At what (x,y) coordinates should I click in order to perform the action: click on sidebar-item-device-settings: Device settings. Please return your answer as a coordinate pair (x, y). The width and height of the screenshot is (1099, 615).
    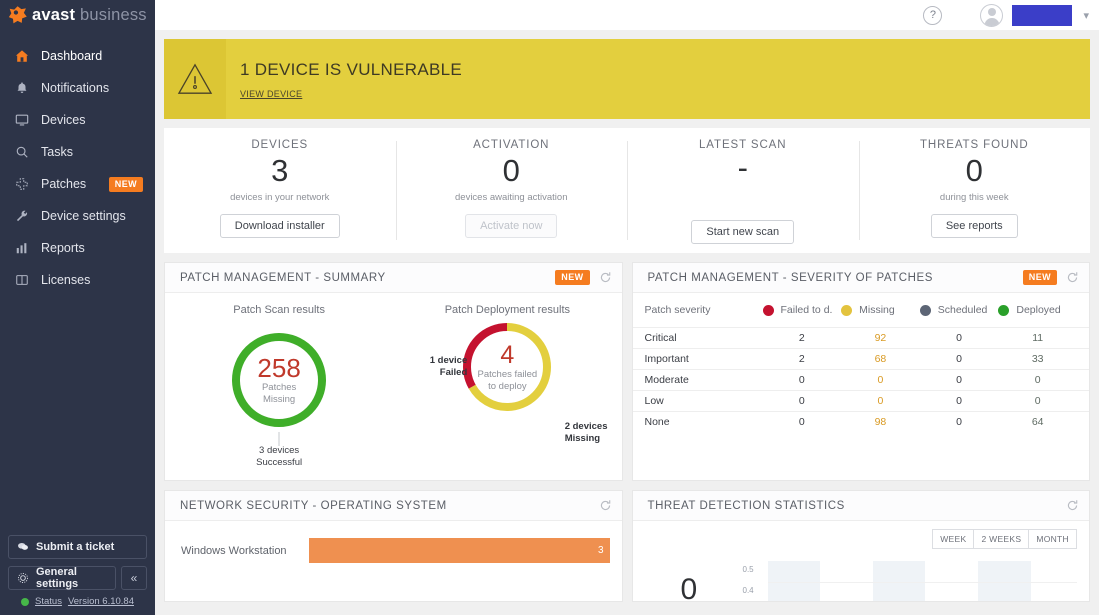
    Looking at the image, I should click on (77, 216).